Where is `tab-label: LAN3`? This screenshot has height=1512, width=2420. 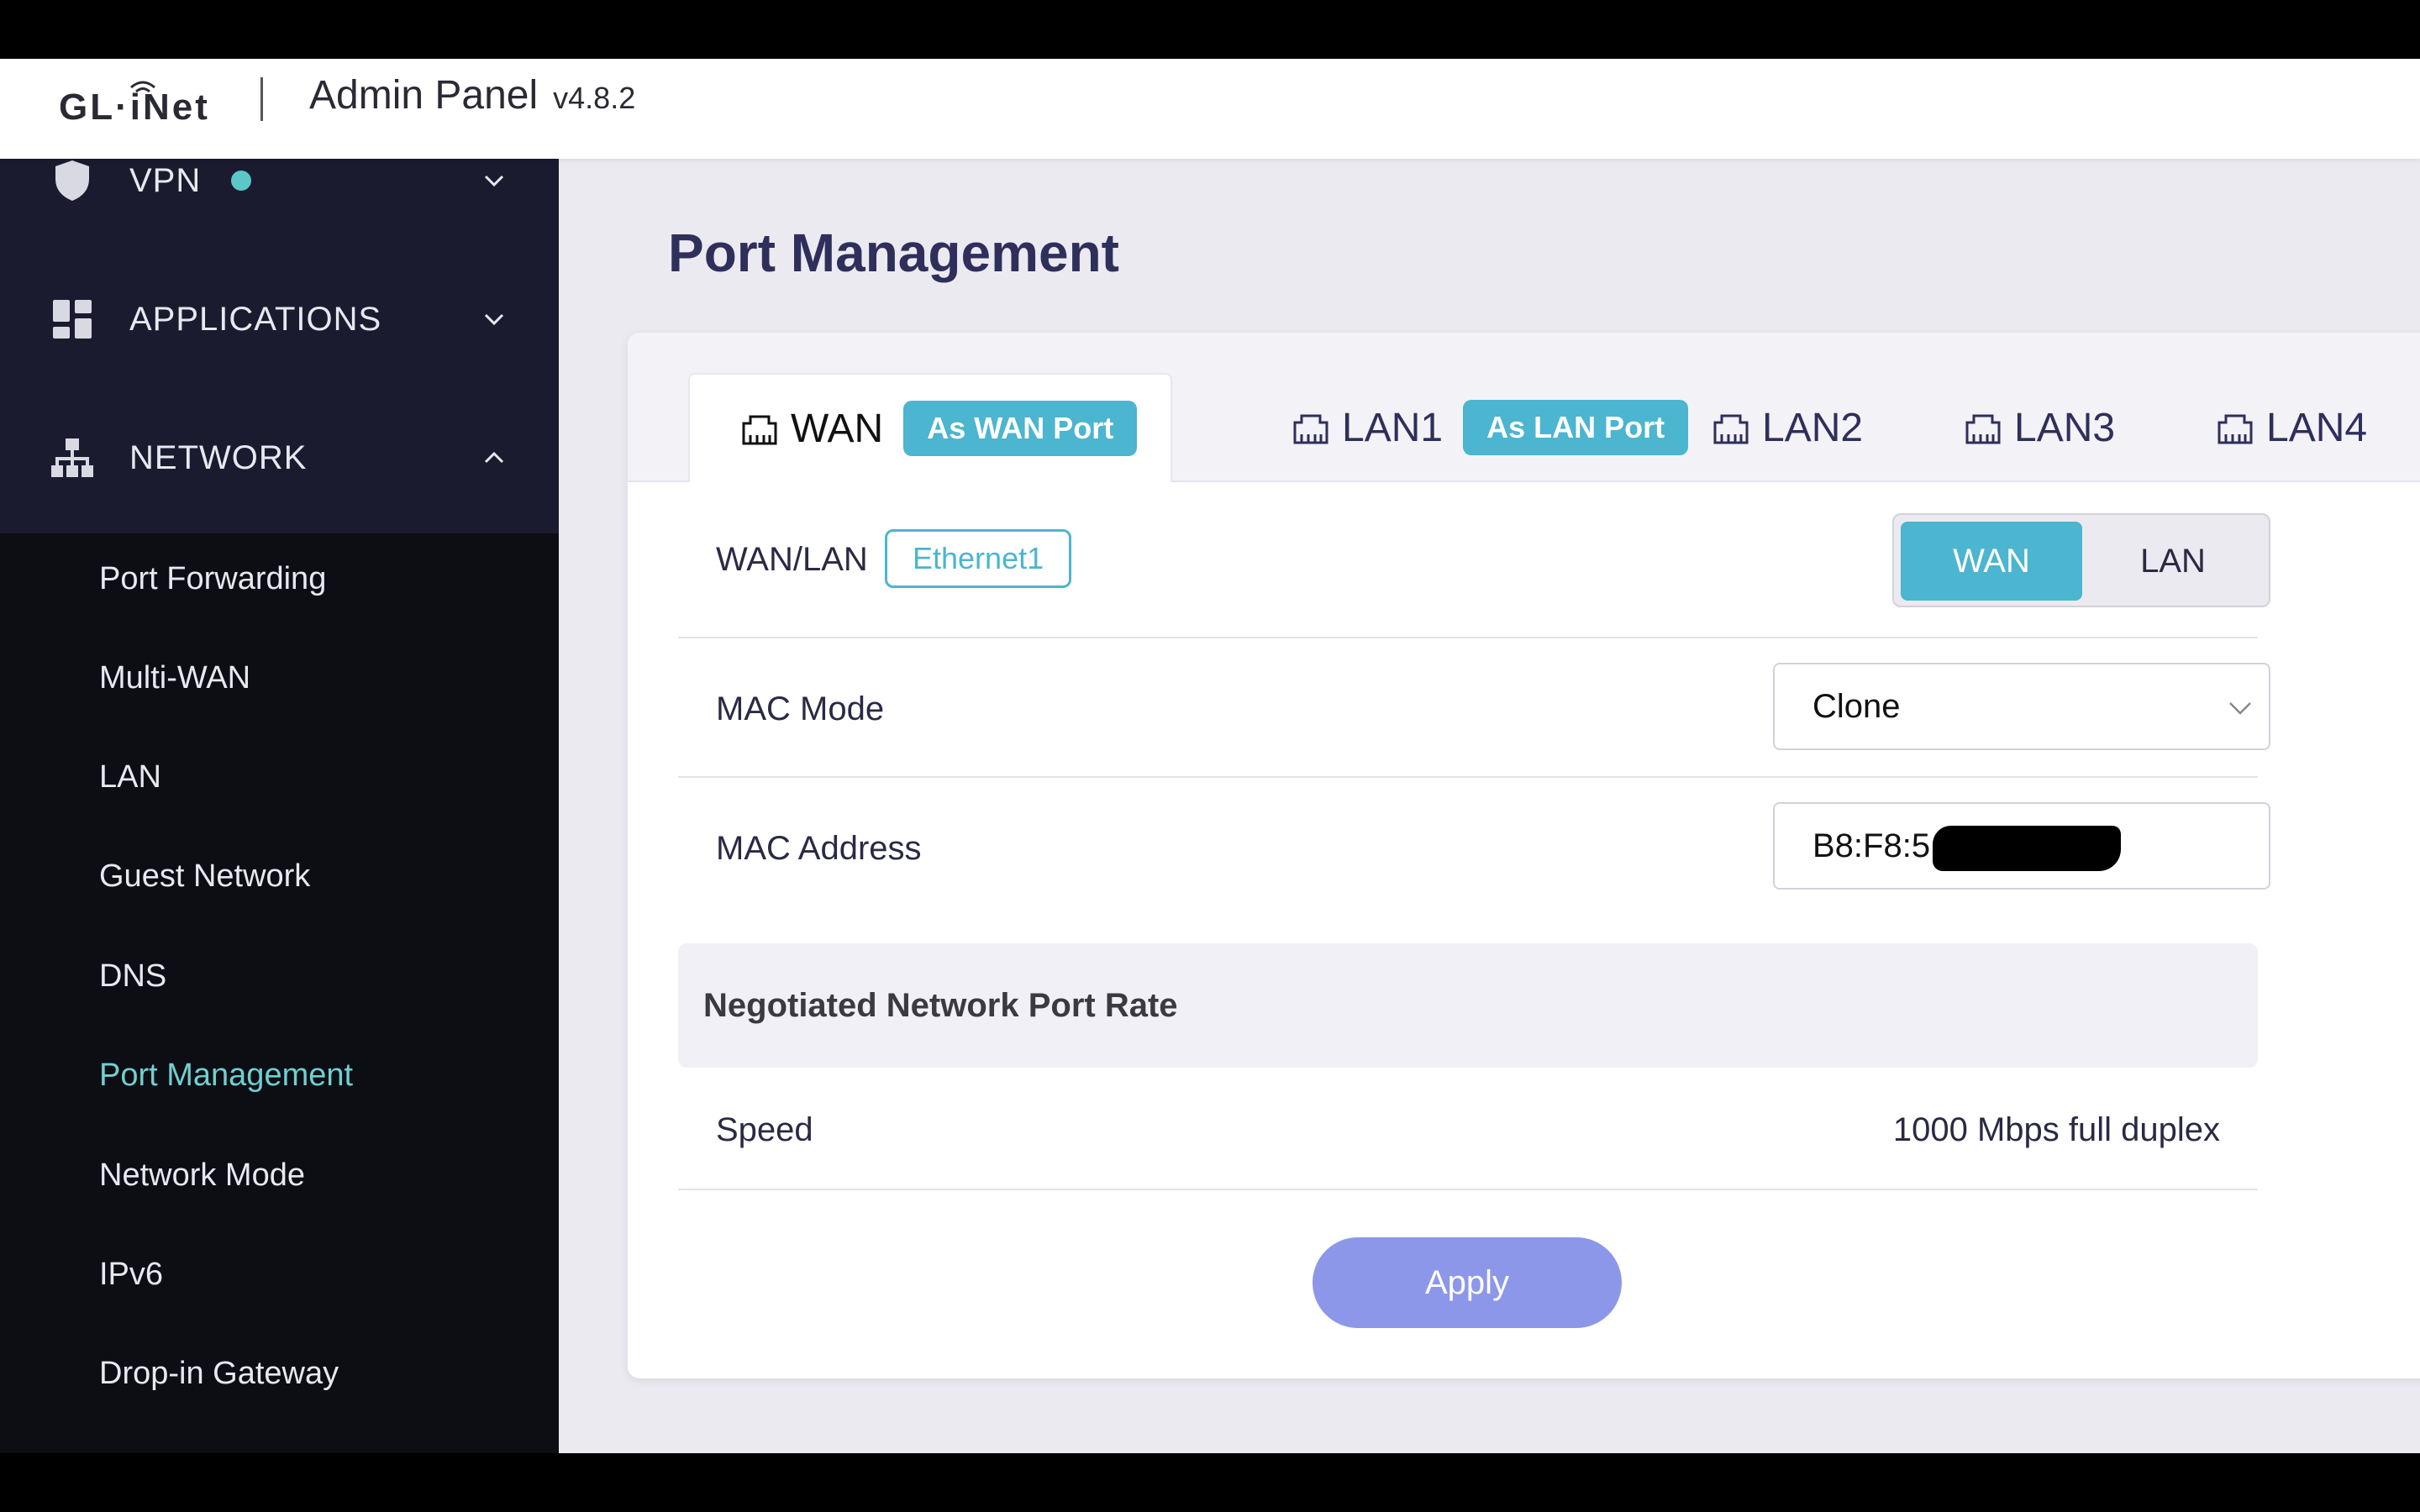
tab-label: LAN3 is located at coordinates (2065, 427).